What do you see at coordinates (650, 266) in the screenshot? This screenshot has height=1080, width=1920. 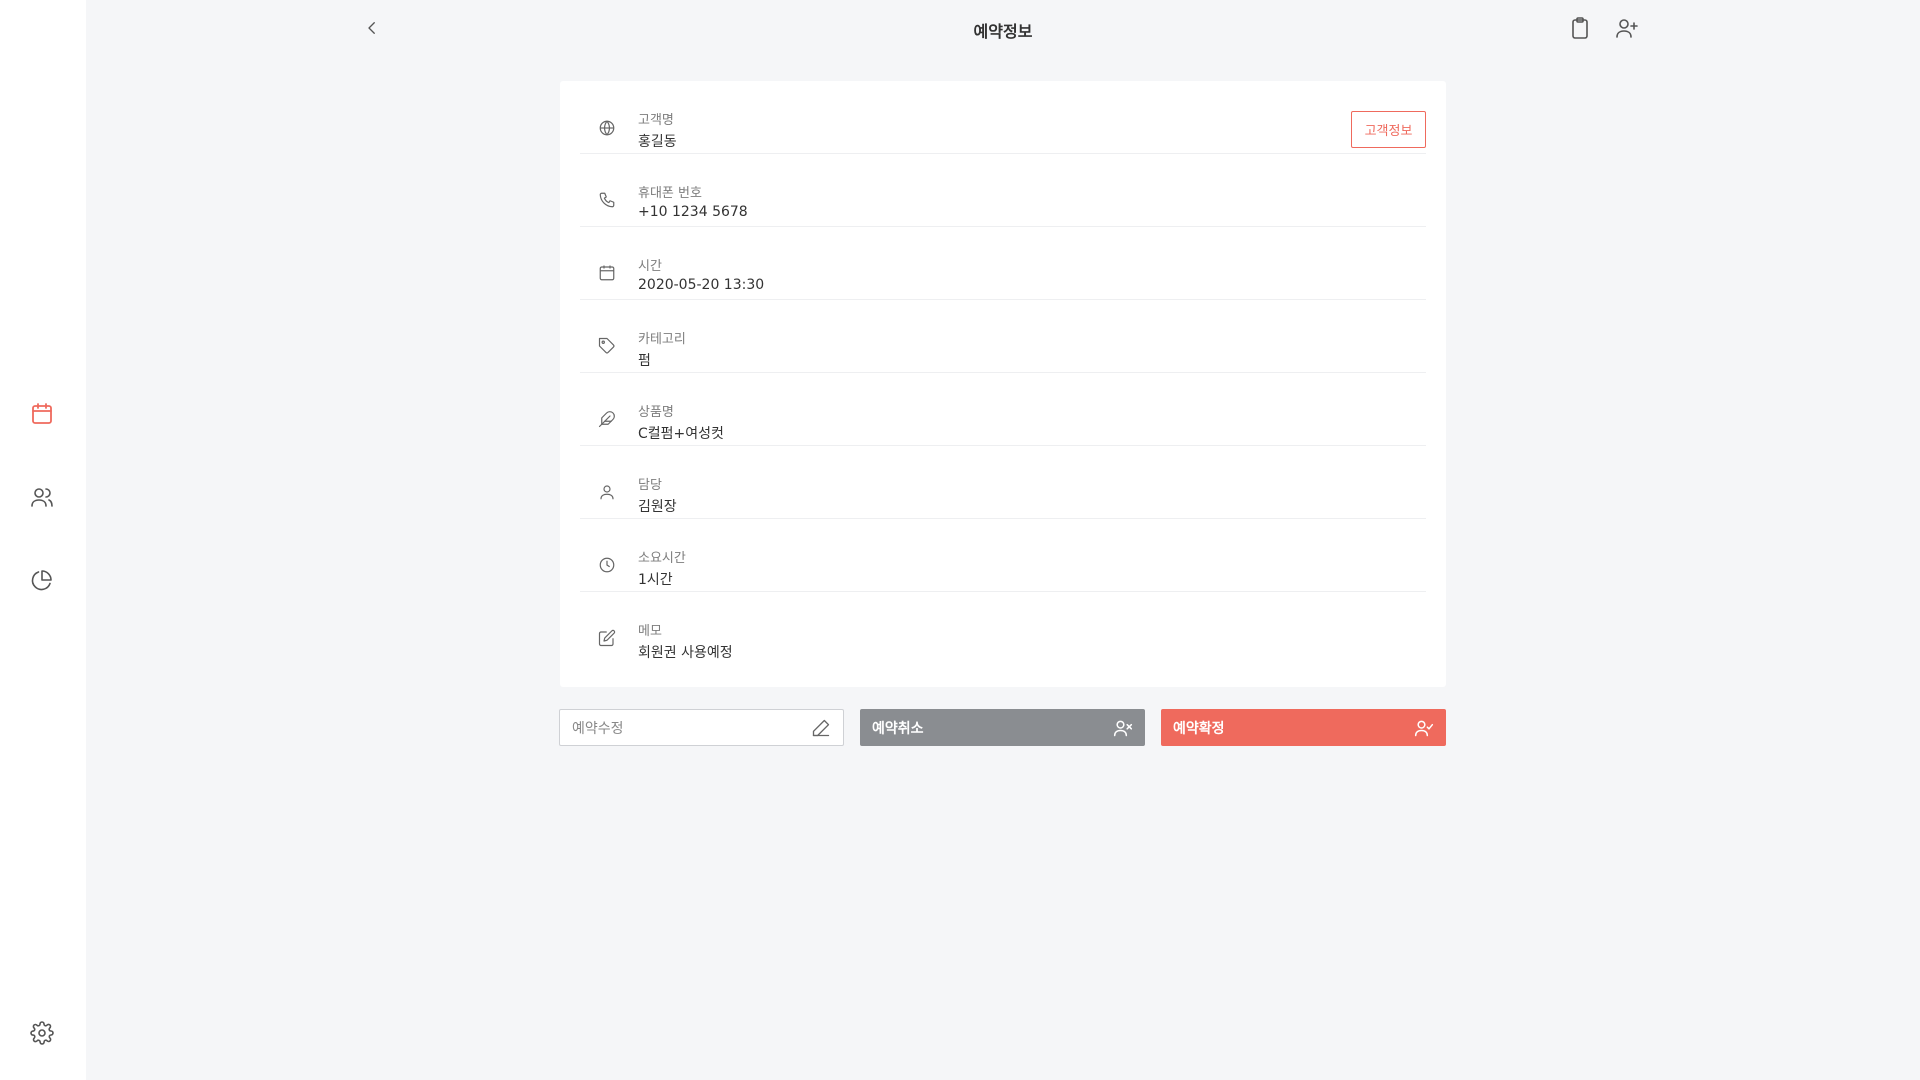 I see `detail-label: 시간` at bounding box center [650, 266].